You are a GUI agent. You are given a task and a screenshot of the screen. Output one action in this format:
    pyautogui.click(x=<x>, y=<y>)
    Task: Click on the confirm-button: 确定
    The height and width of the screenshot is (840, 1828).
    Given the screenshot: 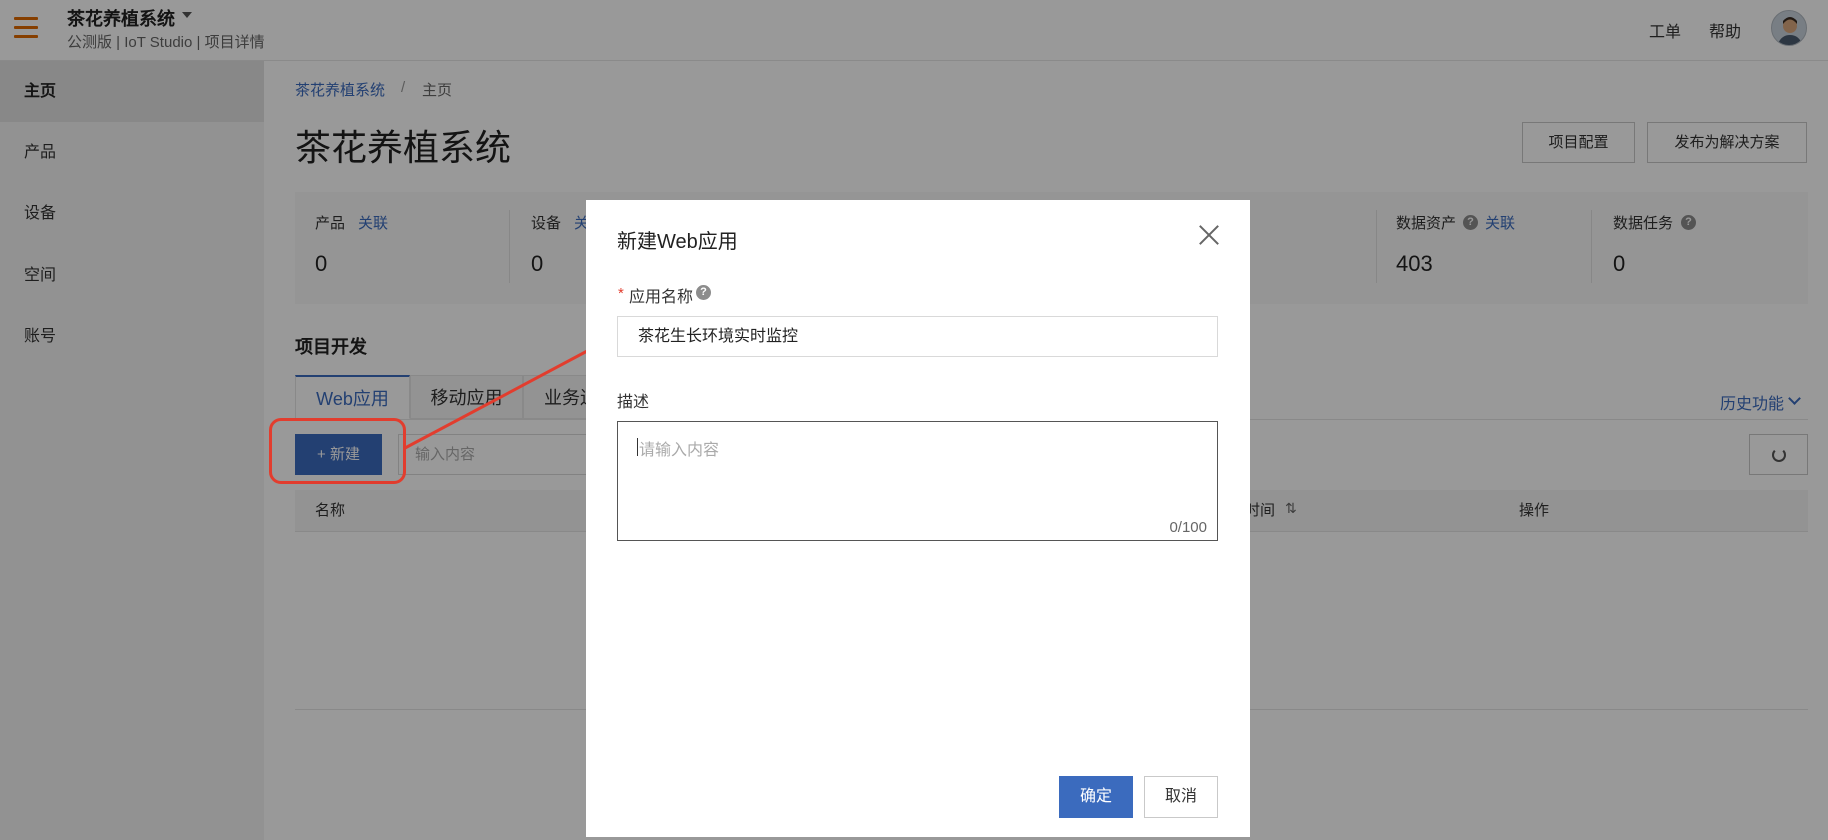 What is the action you would take?
    pyautogui.click(x=1096, y=797)
    